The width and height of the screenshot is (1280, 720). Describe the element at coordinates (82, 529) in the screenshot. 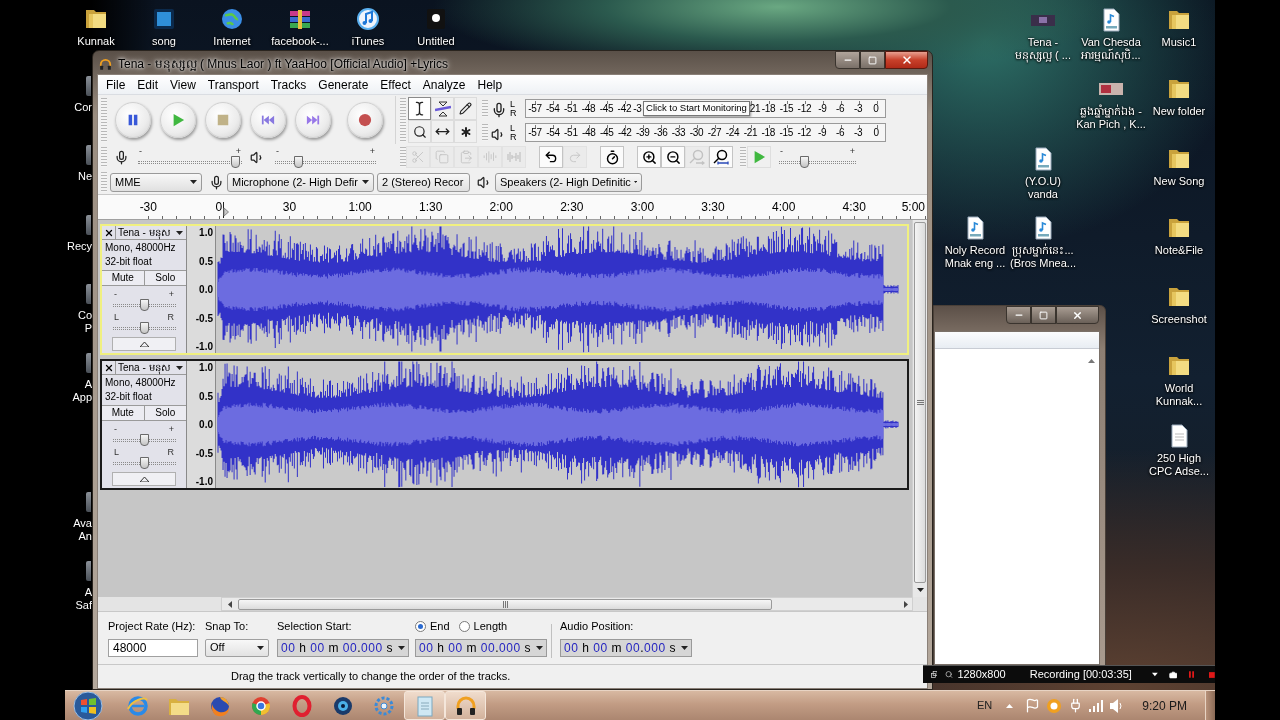

I see `desktop-icon-label: Ava An` at that location.